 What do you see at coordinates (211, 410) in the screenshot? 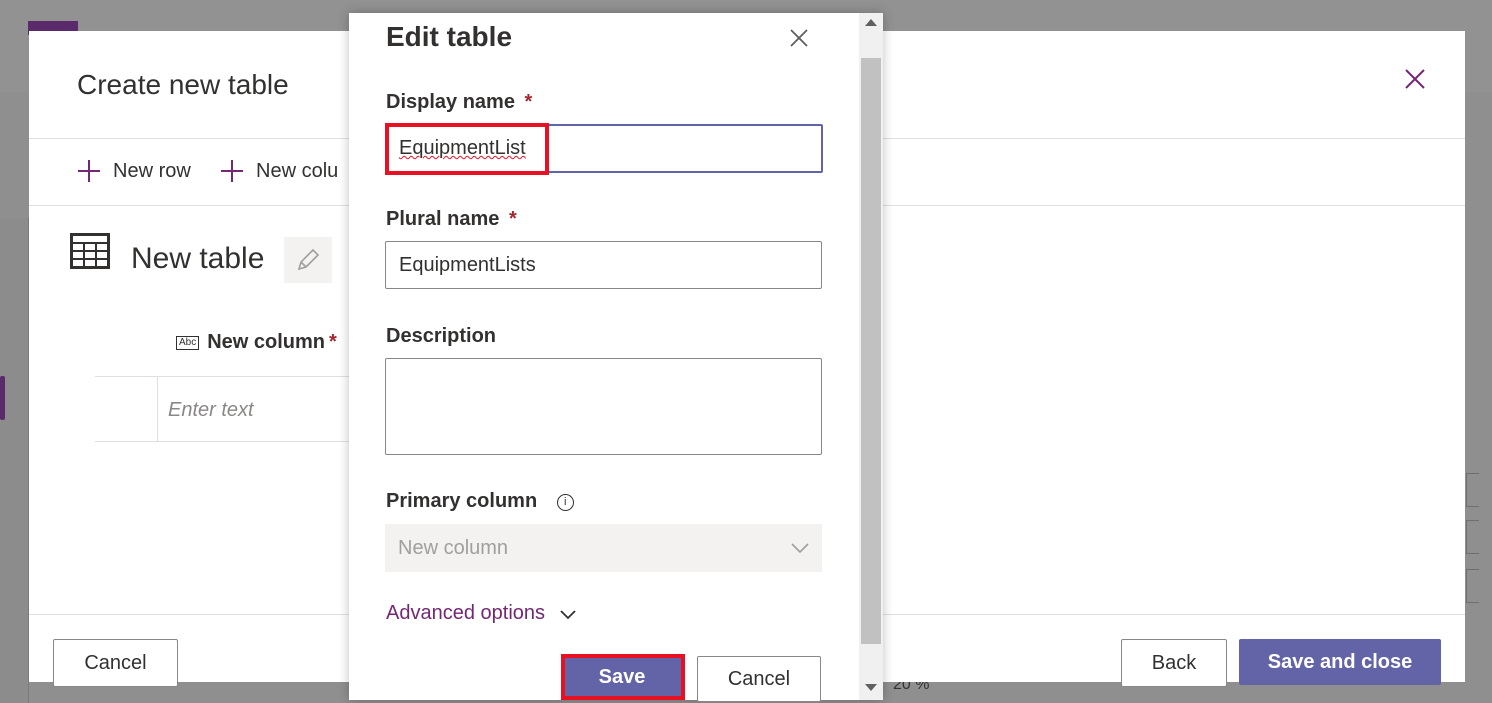
I see `table-cell-input: Enter text` at bounding box center [211, 410].